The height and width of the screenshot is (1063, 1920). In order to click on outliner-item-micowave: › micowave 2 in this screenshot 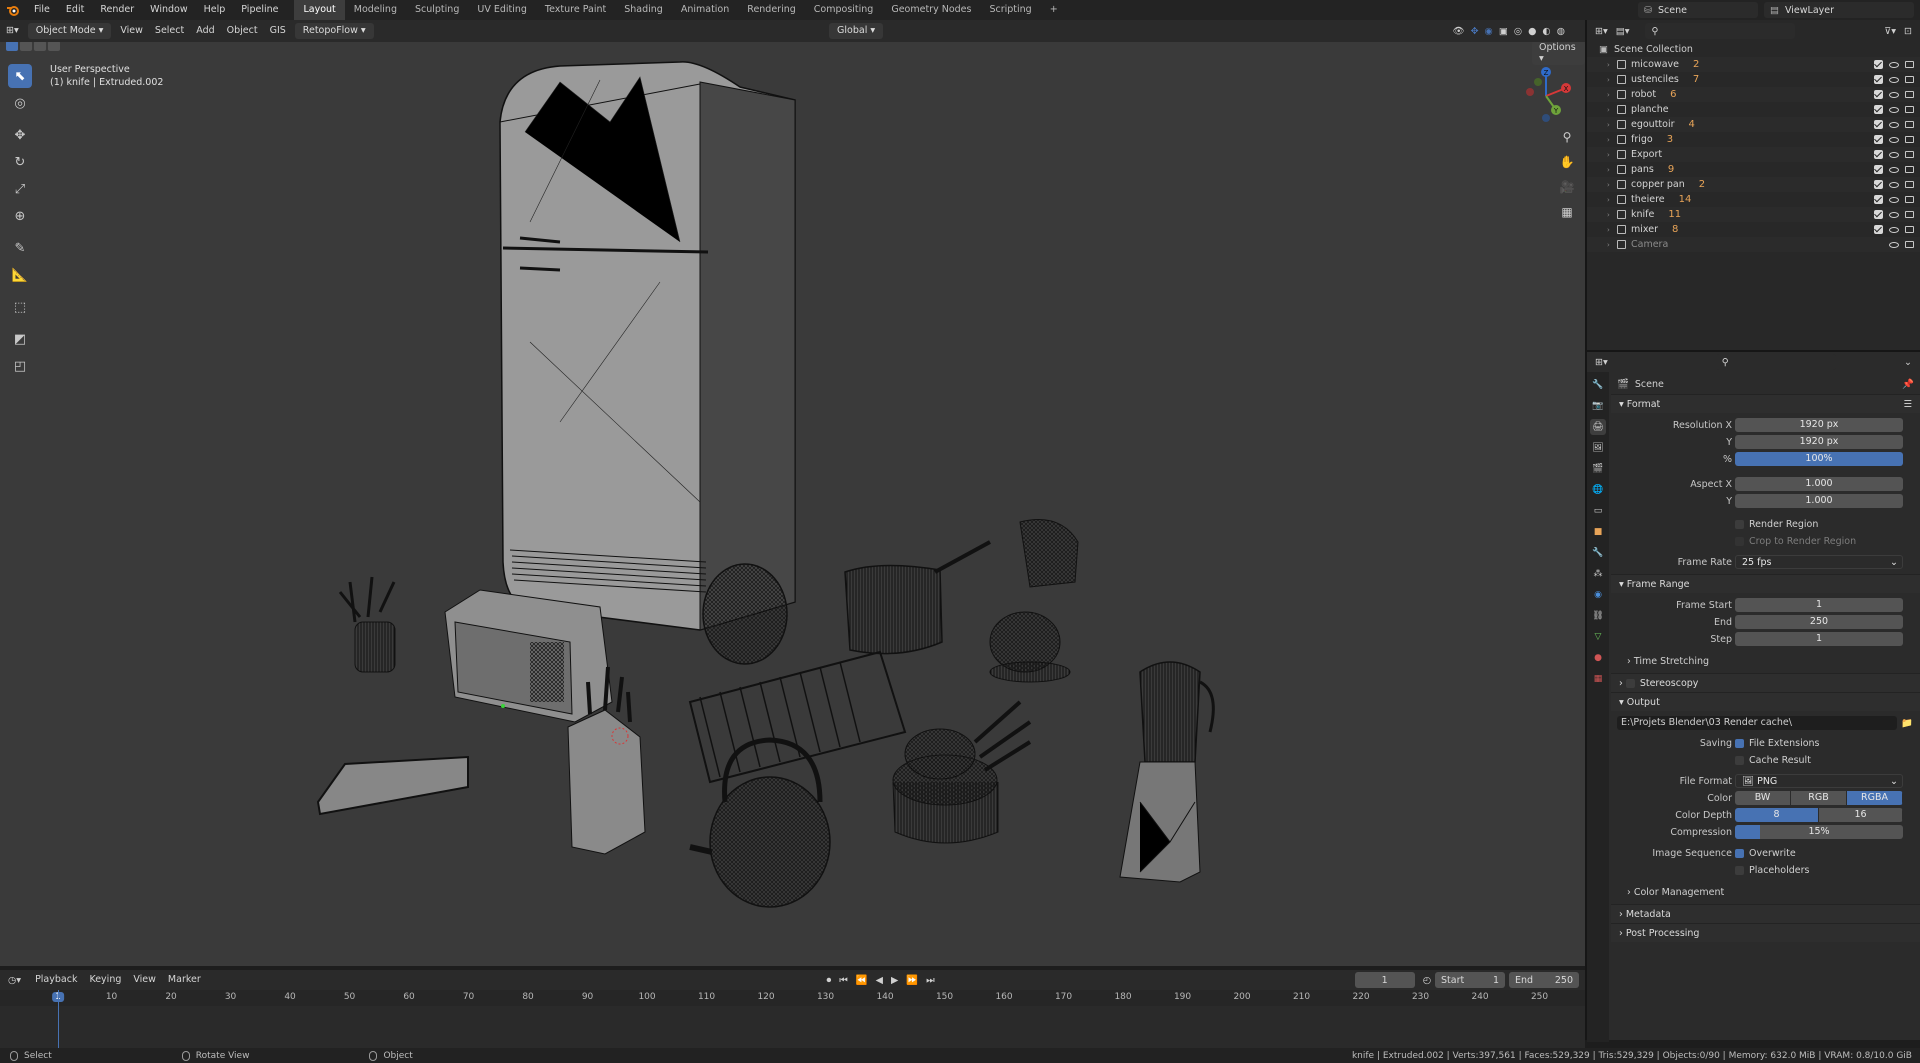, I will do `click(1753, 64)`.